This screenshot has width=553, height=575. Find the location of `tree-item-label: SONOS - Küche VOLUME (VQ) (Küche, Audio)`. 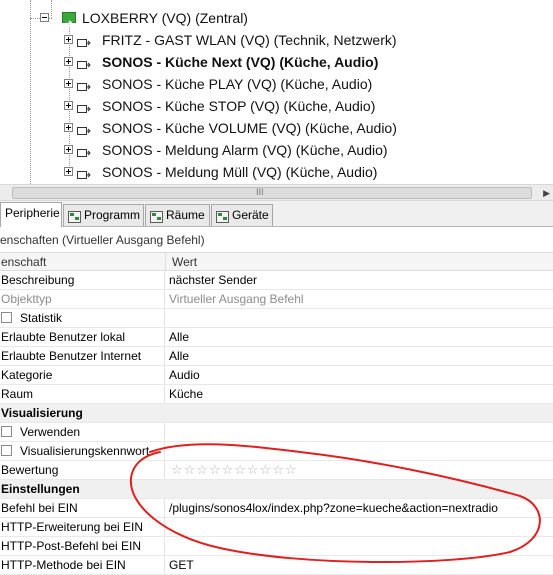

tree-item-label: SONOS - Küche VOLUME (VQ) (Küche, Audio) is located at coordinates (249, 128).